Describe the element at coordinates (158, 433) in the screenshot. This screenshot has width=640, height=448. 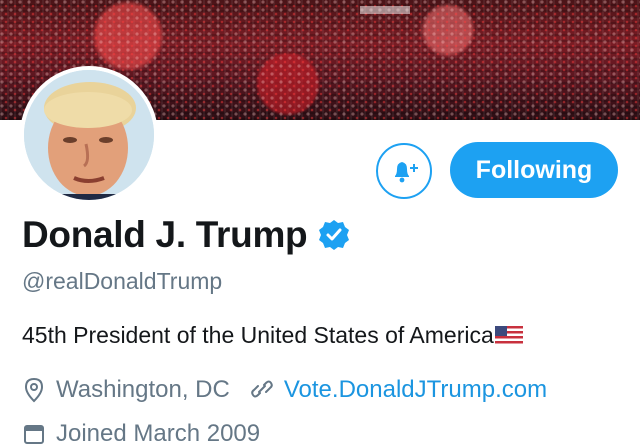
I see `profile-joined-date: Joined March 2009` at that location.